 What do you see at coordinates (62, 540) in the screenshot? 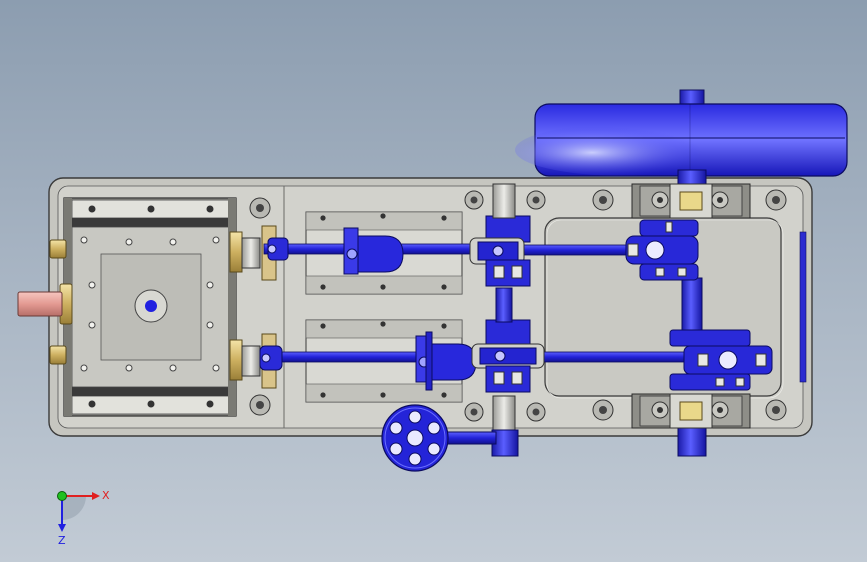
I see `z-axis-label: Z` at bounding box center [62, 540].